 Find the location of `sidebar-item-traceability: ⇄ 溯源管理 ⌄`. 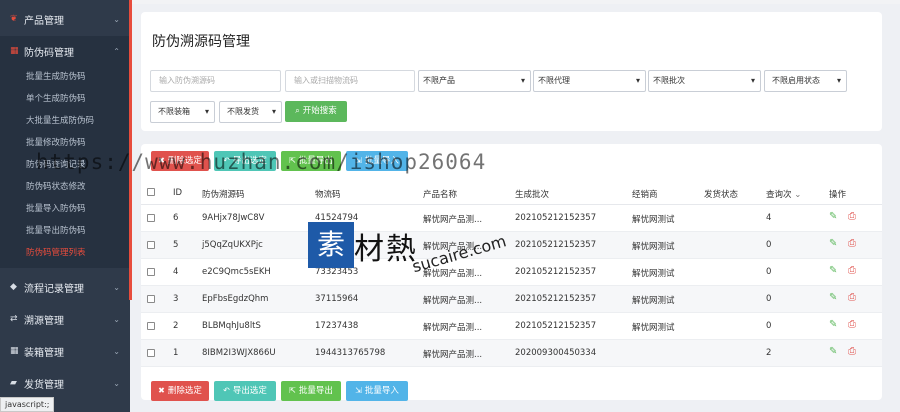

sidebar-item-traceability: ⇄ 溯源管理 ⌄ is located at coordinates (65, 319).